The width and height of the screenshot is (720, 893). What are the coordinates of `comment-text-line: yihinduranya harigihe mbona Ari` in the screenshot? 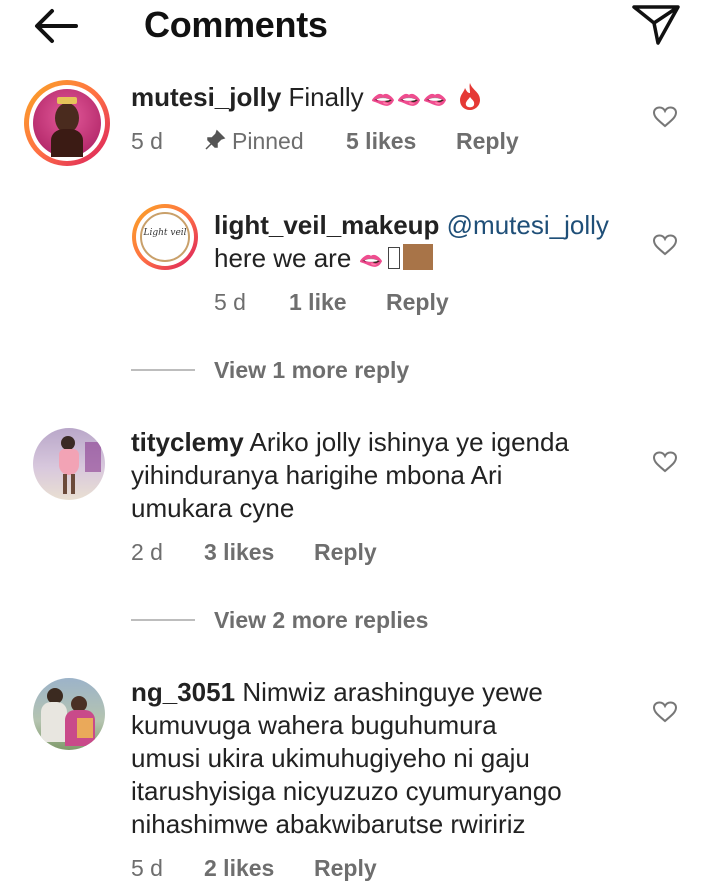 It's located at (317, 475).